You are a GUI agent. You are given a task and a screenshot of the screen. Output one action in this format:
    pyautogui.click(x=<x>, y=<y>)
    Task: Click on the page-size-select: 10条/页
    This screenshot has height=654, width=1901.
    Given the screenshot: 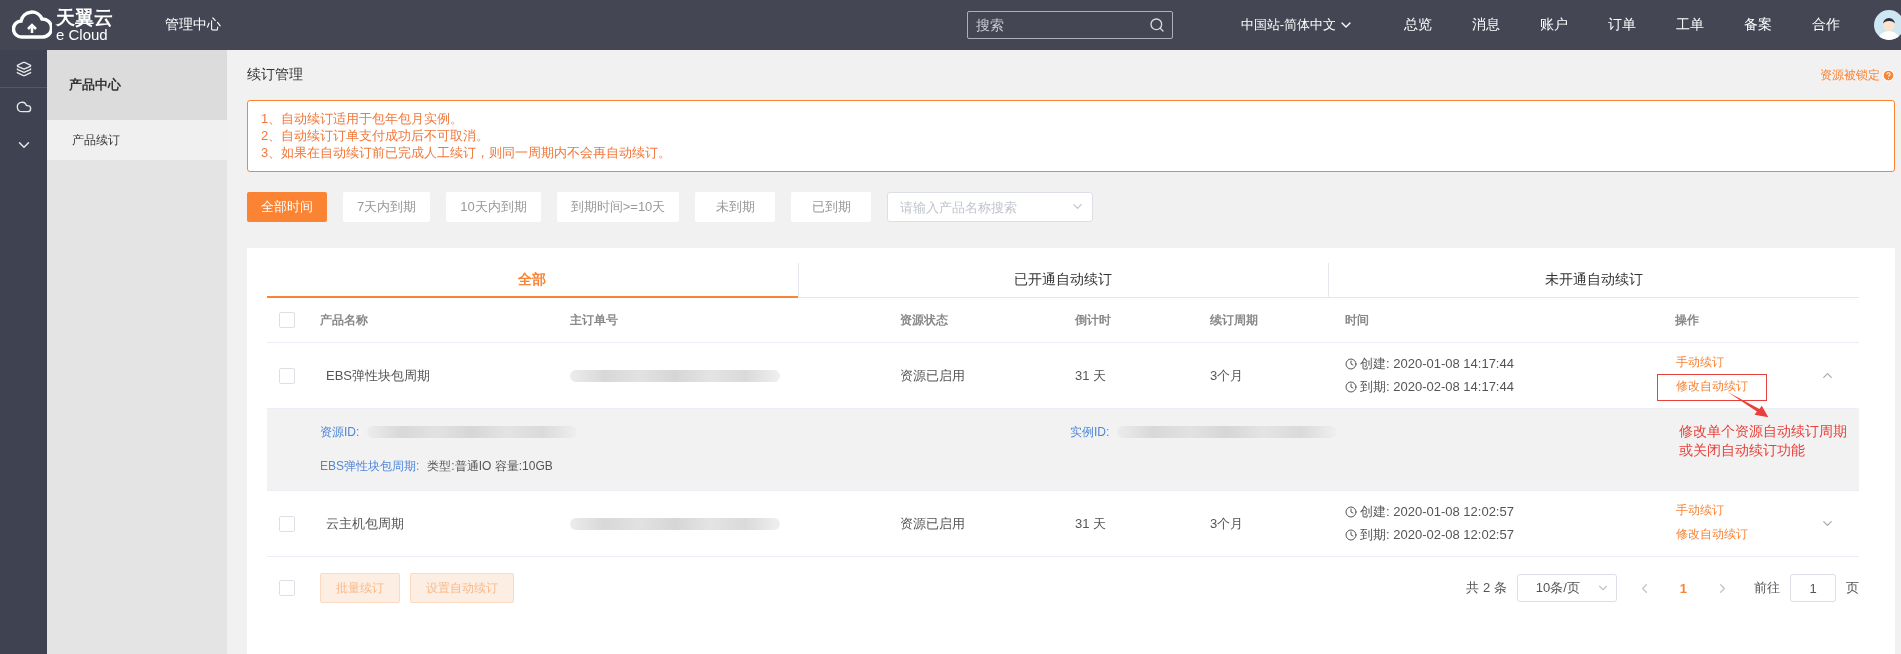 What is the action you would take?
    pyautogui.click(x=1566, y=588)
    